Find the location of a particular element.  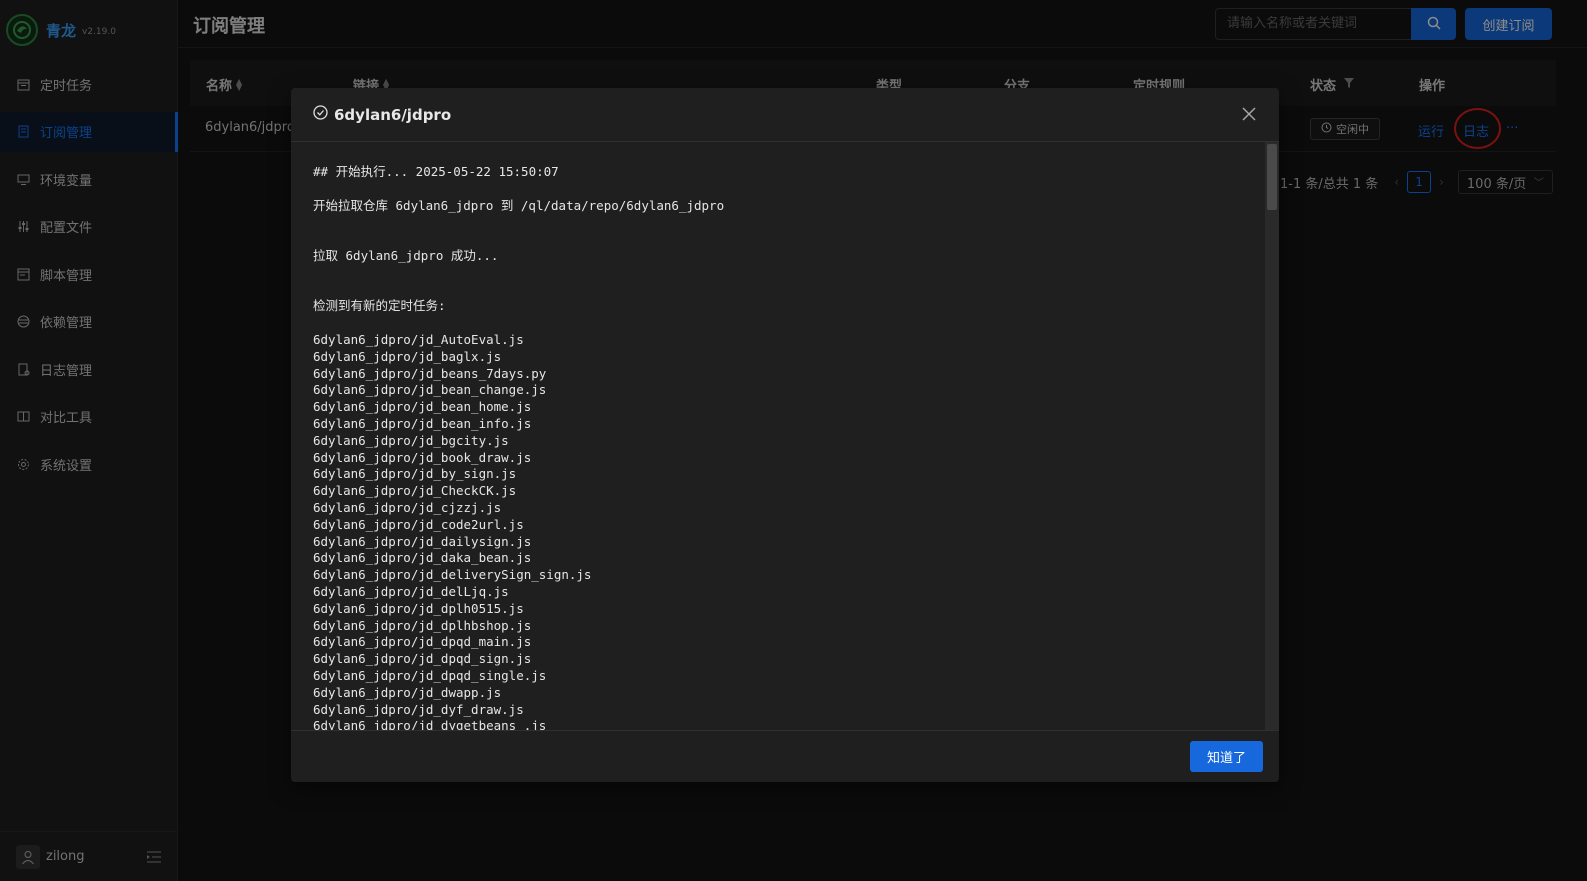

log-file-line: 6dylan6_jdpro/jd_bean_home.js is located at coordinates (422, 407).